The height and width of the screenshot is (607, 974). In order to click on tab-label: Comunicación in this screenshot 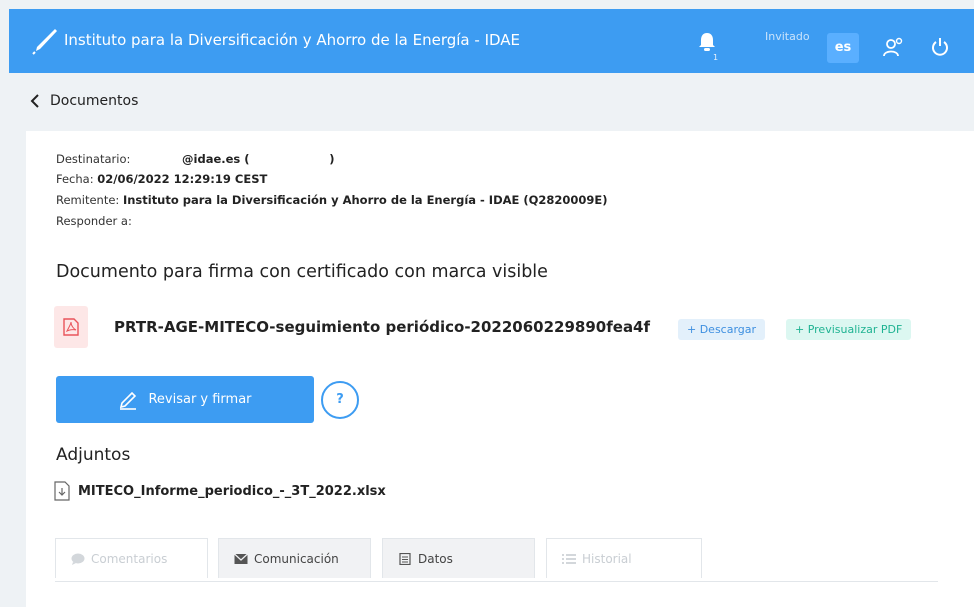, I will do `click(296, 558)`.